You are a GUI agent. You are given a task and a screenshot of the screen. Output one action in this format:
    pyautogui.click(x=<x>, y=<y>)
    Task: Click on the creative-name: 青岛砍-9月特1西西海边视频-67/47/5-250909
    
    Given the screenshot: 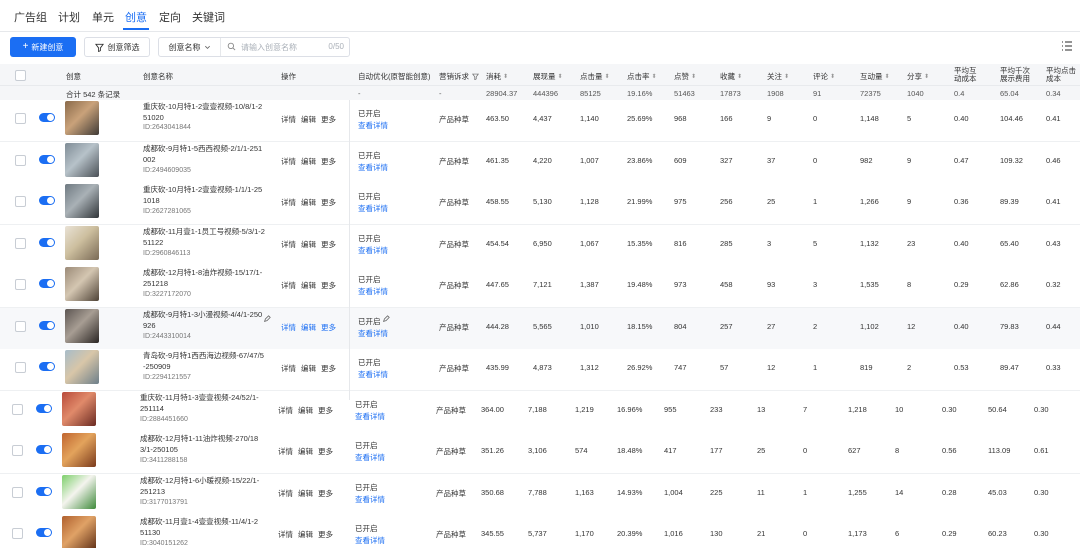 What is the action you would take?
    pyautogui.click(x=204, y=361)
    